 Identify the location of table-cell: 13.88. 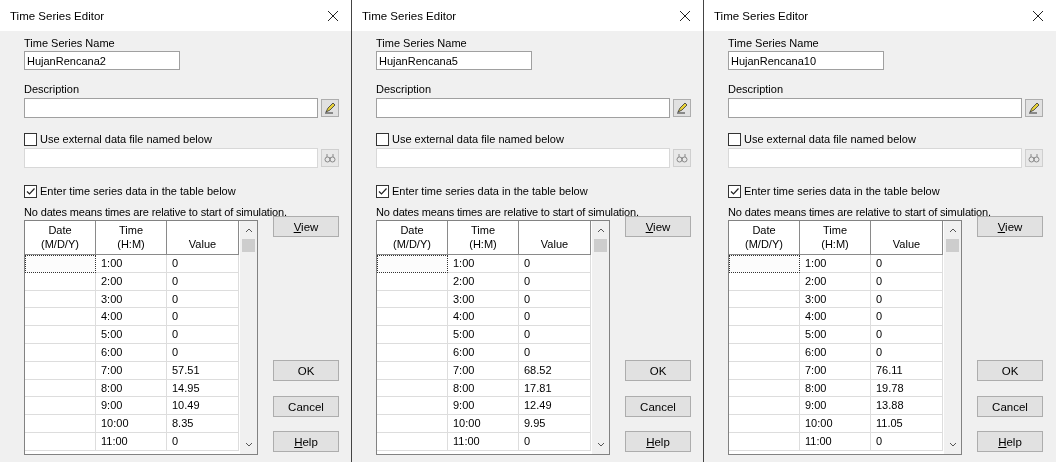
(907, 406).